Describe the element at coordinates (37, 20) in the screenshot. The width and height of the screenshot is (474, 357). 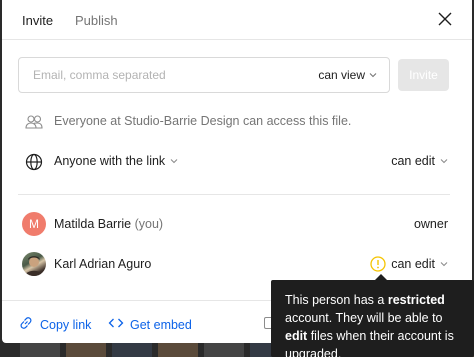
I see `tab-invite: Invite` at that location.